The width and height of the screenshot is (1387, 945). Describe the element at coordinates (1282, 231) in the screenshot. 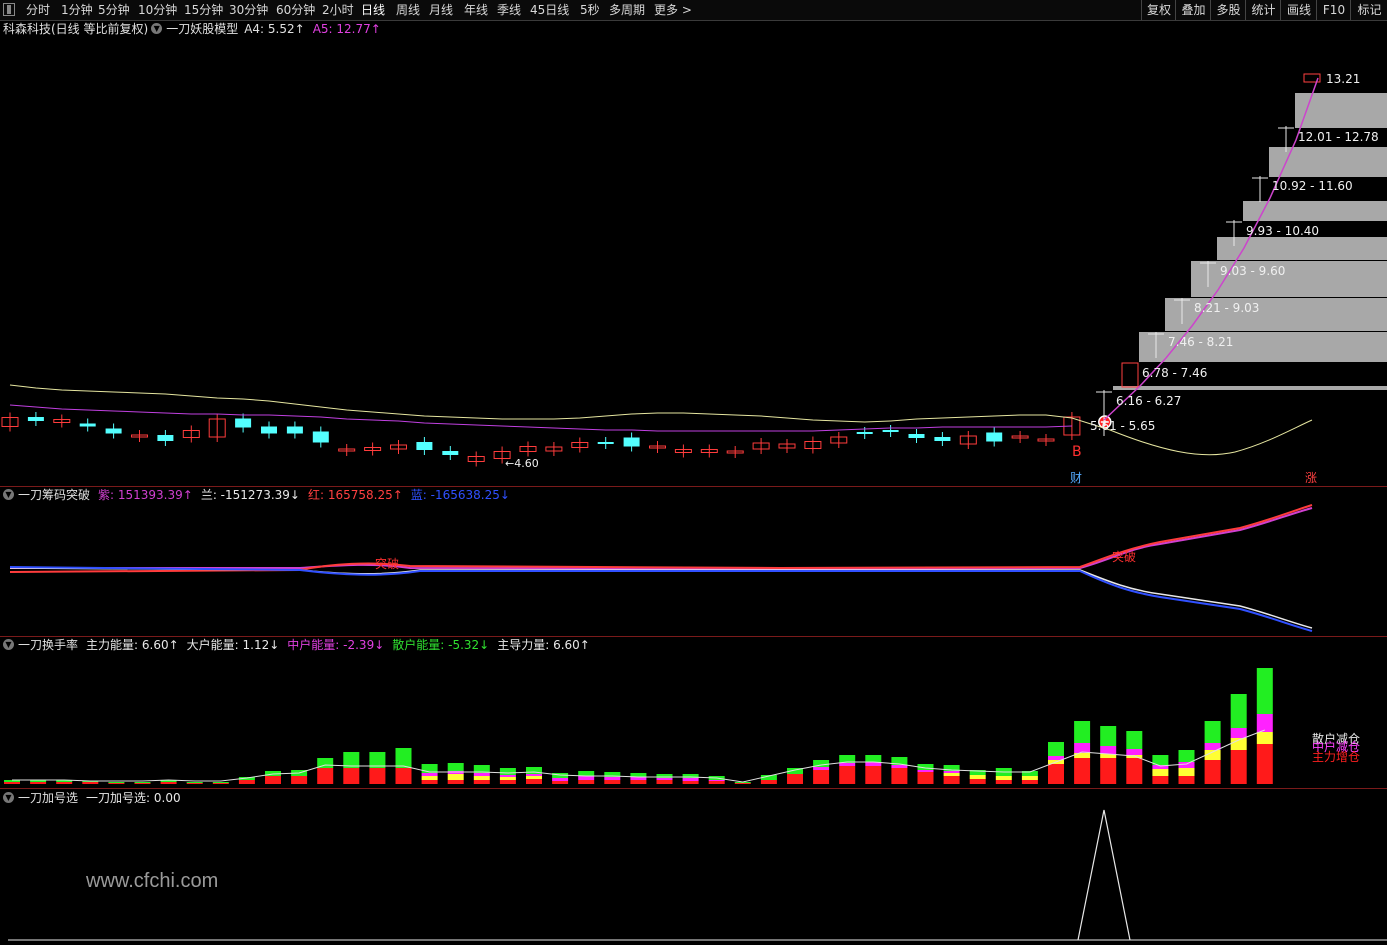

I see `price-range-label-2: 9.93 - 10.40` at that location.